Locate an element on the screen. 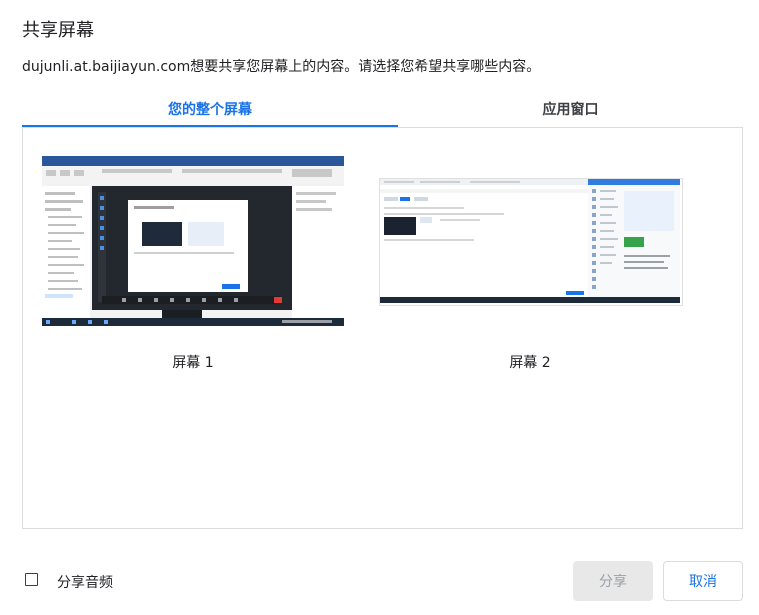 This screenshot has height=615, width=759. screen-2-preview-image is located at coordinates (530, 241).